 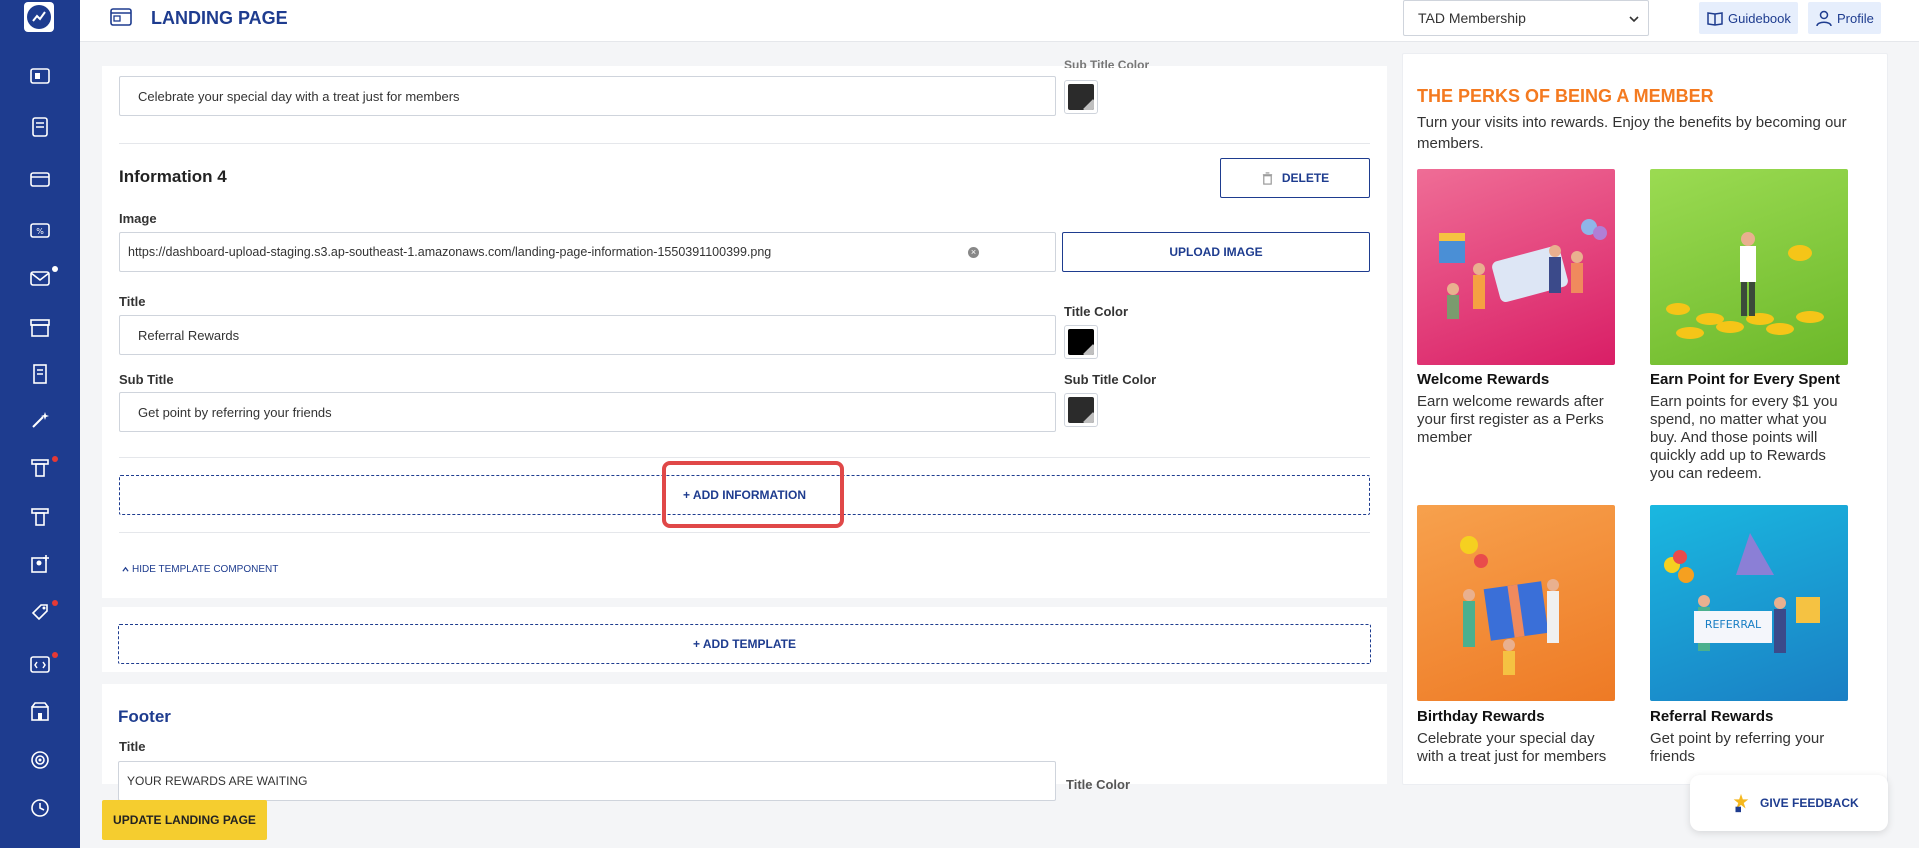 What do you see at coordinates (753, 494) in the screenshot?
I see `highlight-annotation` at bounding box center [753, 494].